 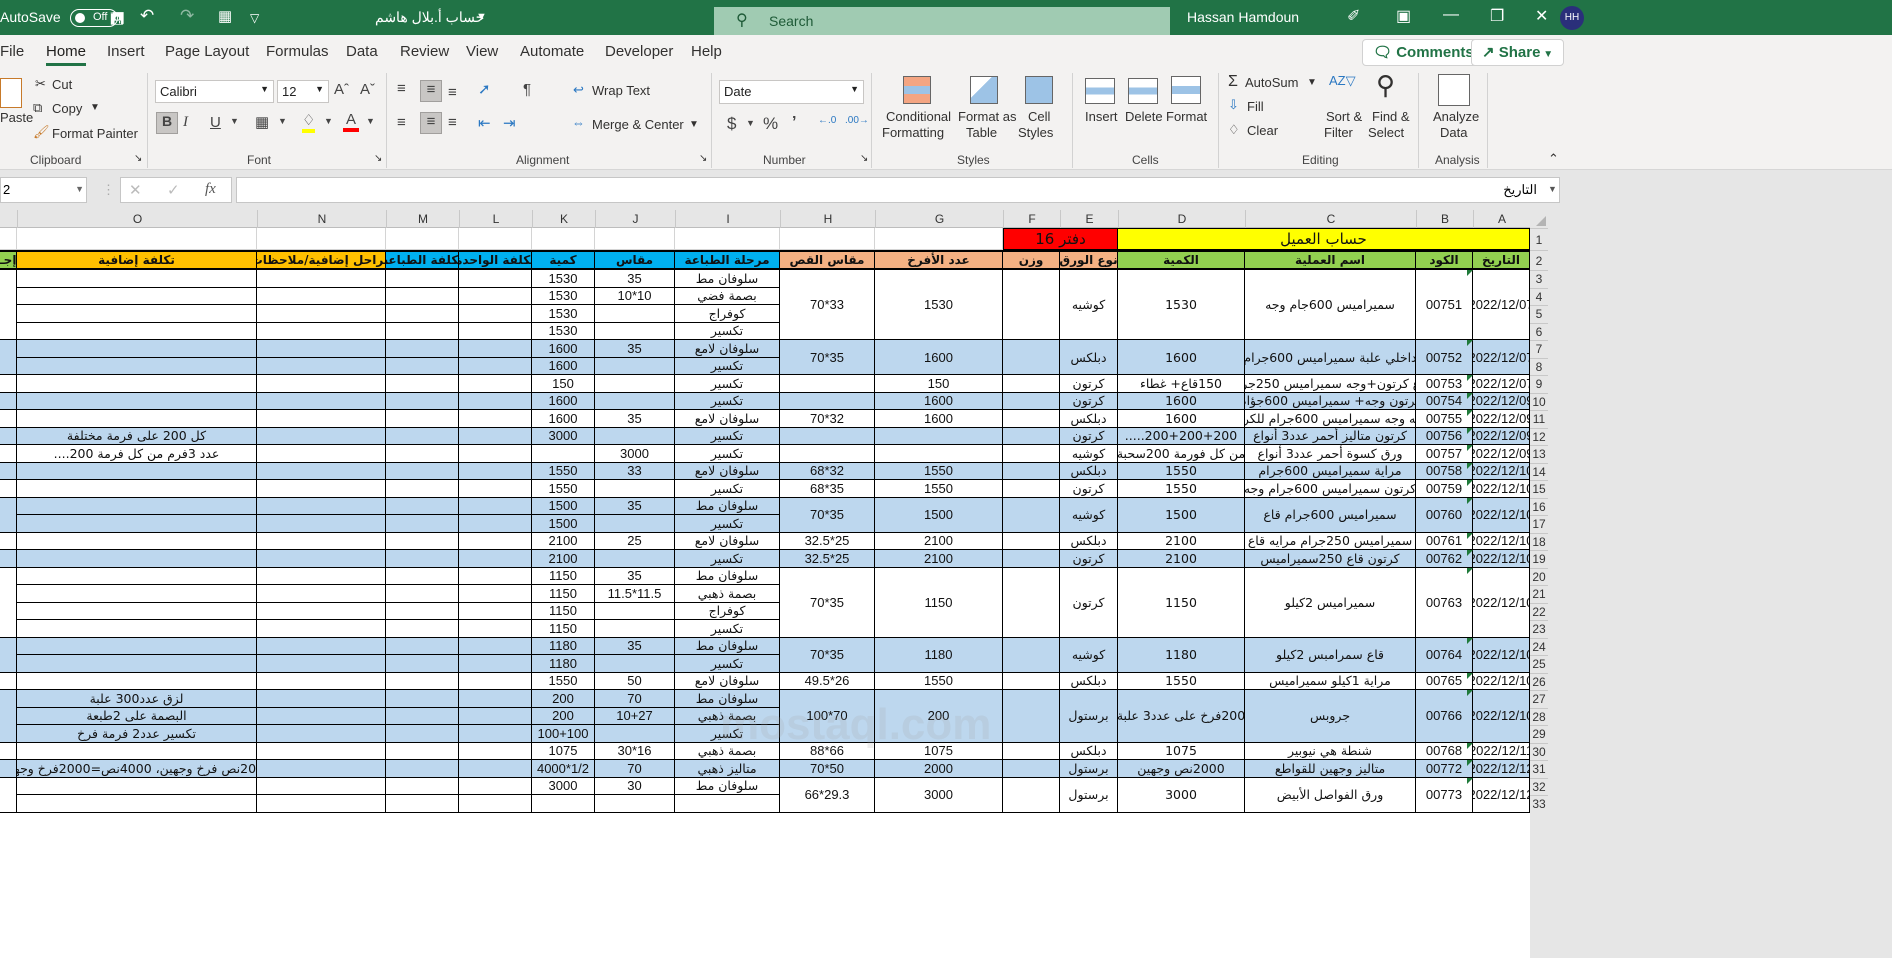 What do you see at coordinates (1539, 611) in the screenshot?
I see `row-header: 22` at bounding box center [1539, 611].